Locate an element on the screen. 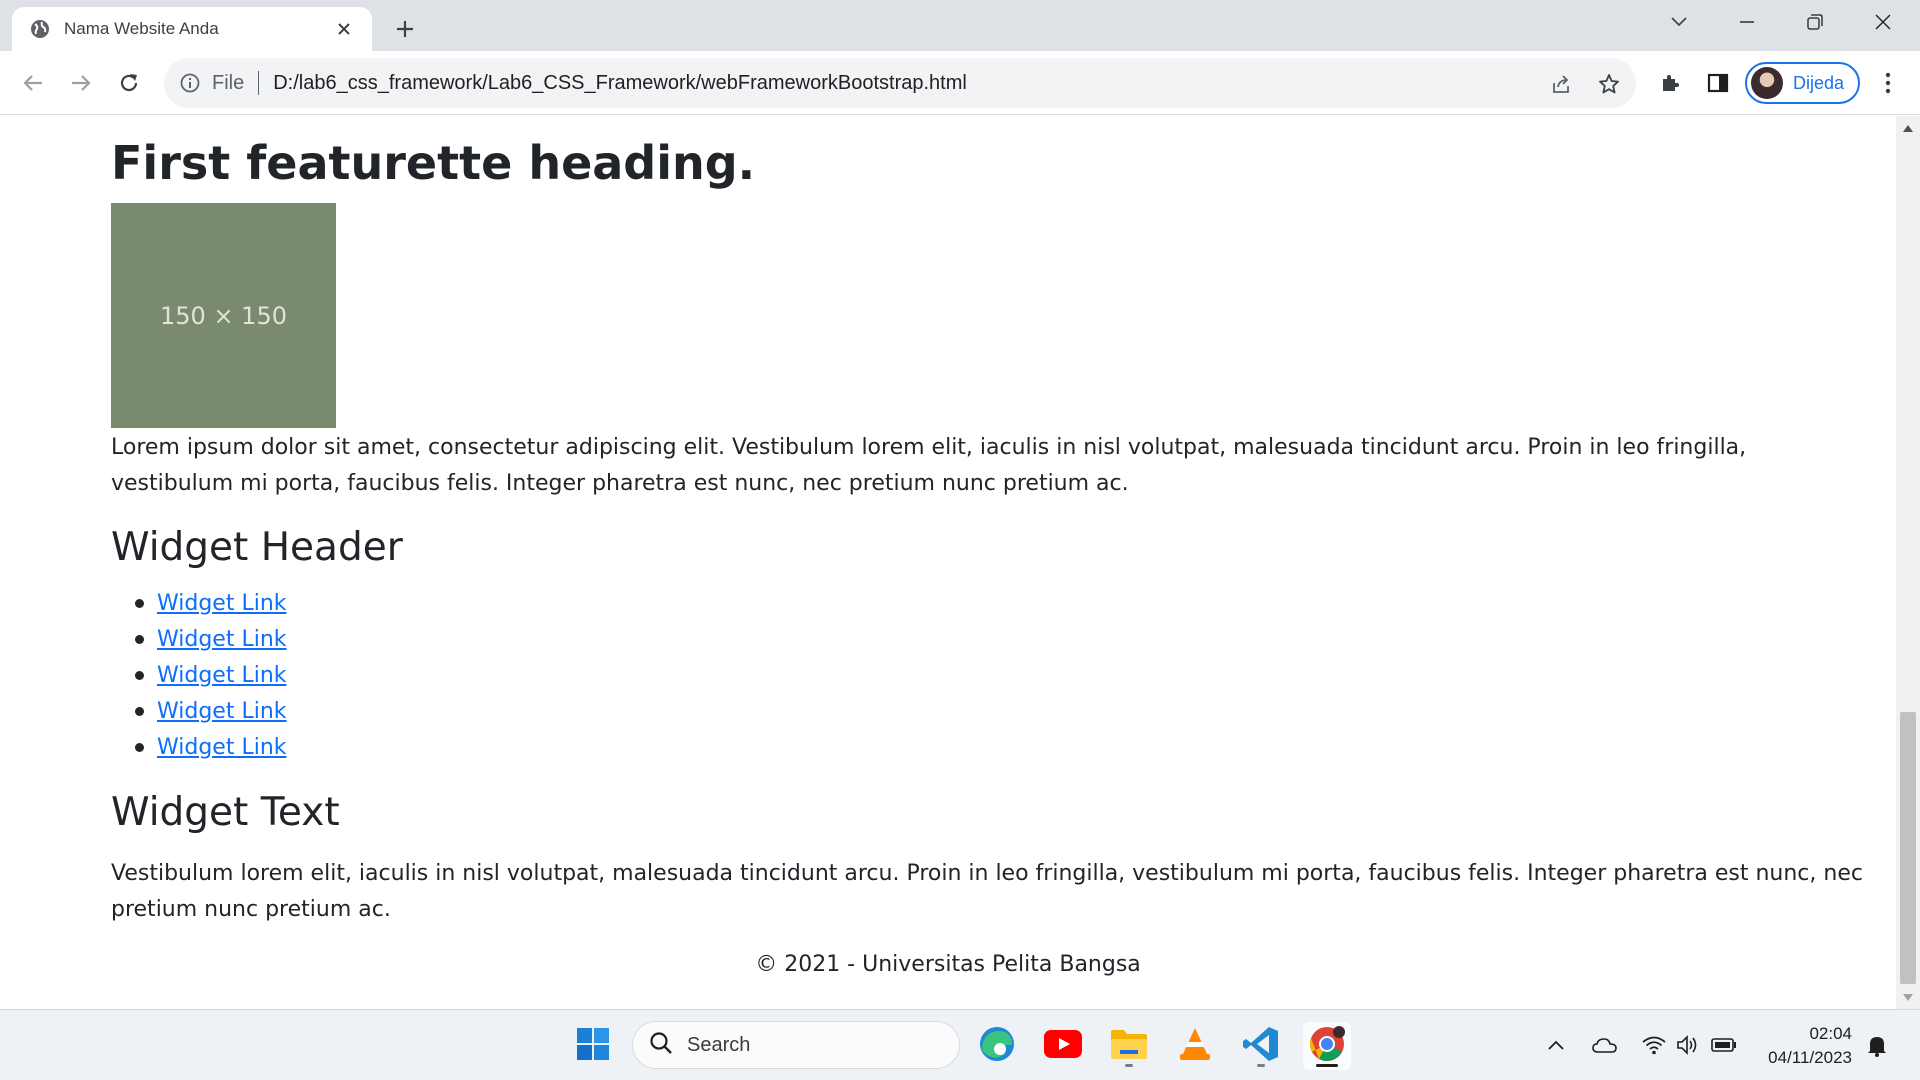 Image resolution: width=1920 pixels, height=1080 pixels. url-scheme: File is located at coordinates (228, 82).